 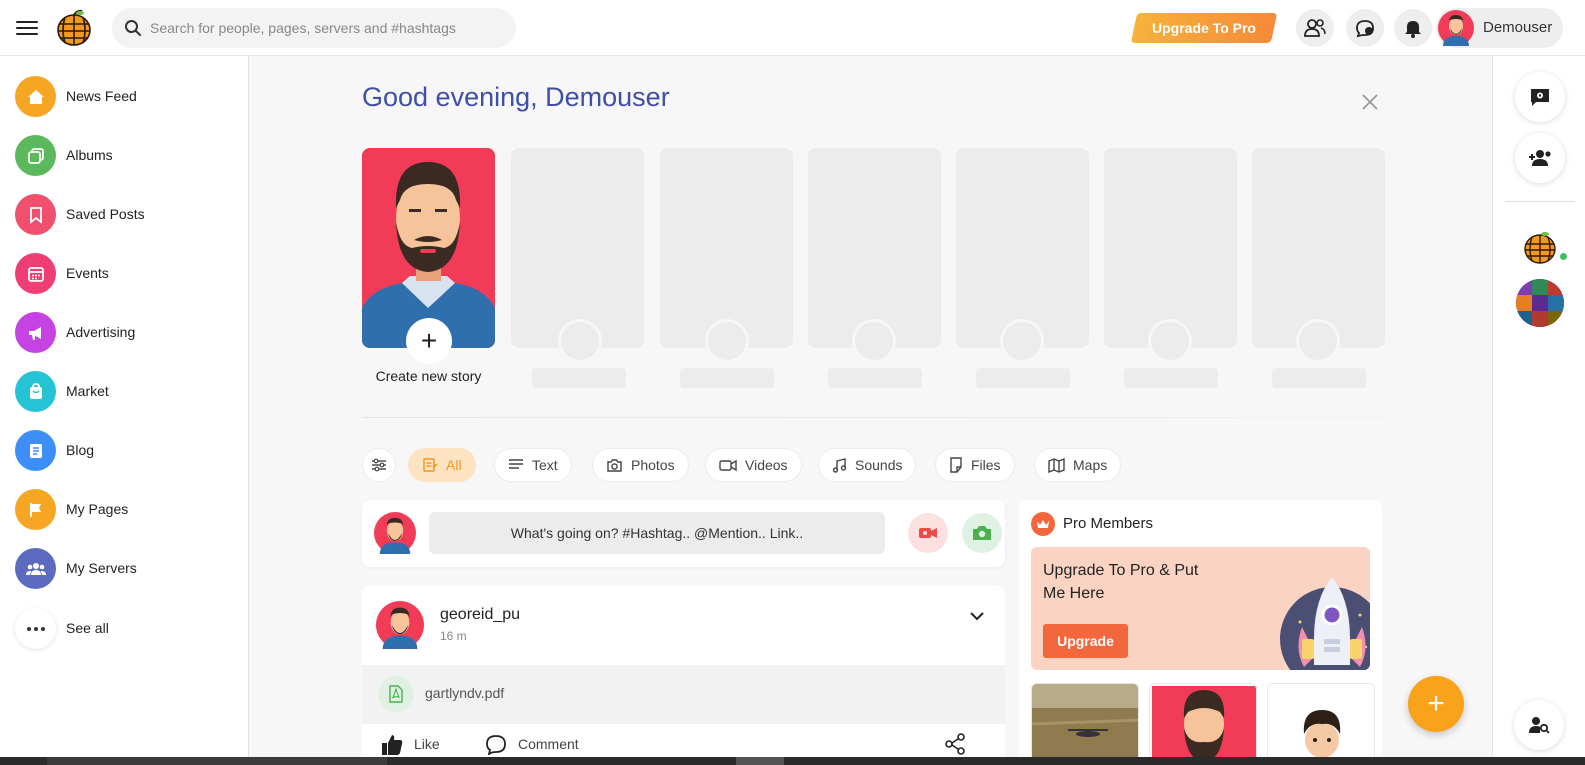 I want to click on chevron-down-icon, so click(x=977, y=616).